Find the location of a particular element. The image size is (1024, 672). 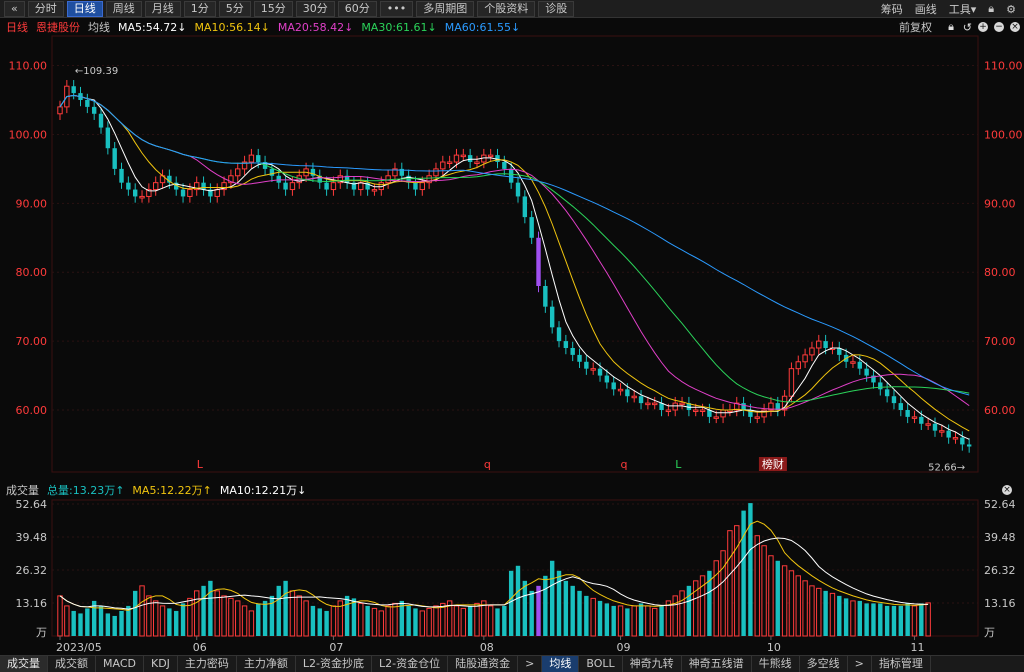

tab-7: L2-资金仓位 is located at coordinates (410, 664).